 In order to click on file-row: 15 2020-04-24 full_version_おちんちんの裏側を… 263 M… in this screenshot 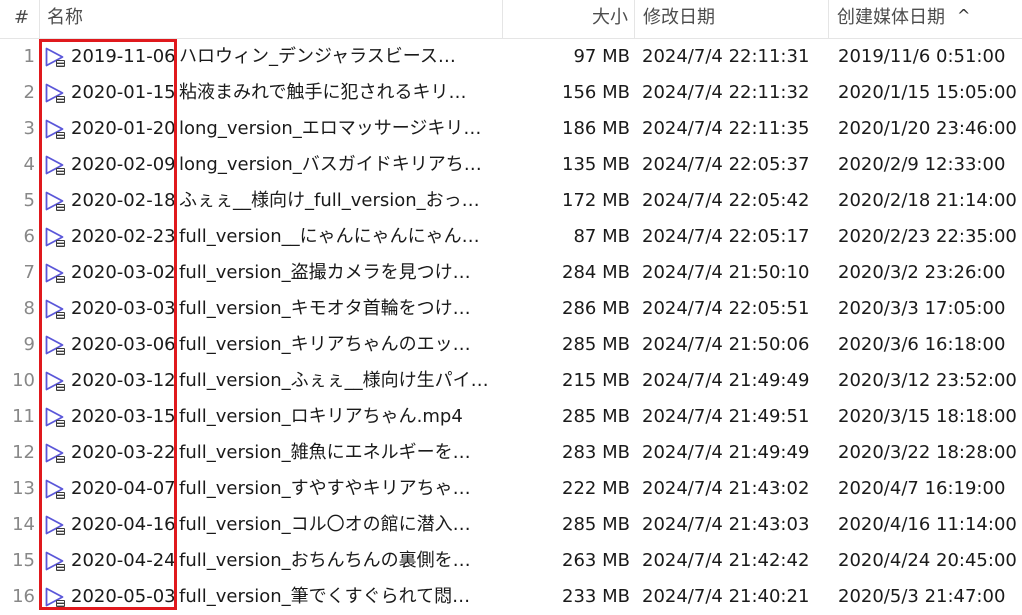, I will do `click(511, 561)`.